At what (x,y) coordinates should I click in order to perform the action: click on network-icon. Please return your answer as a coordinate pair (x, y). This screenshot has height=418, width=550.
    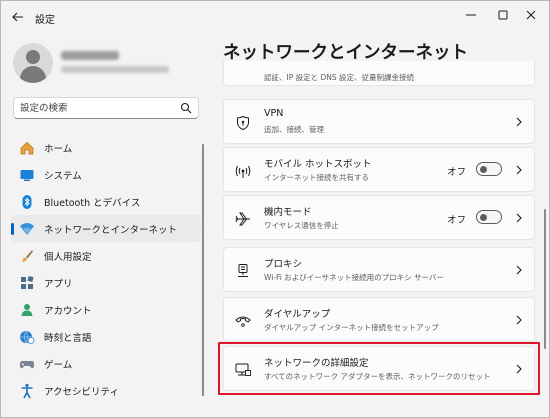
    Looking at the image, I should click on (27, 228).